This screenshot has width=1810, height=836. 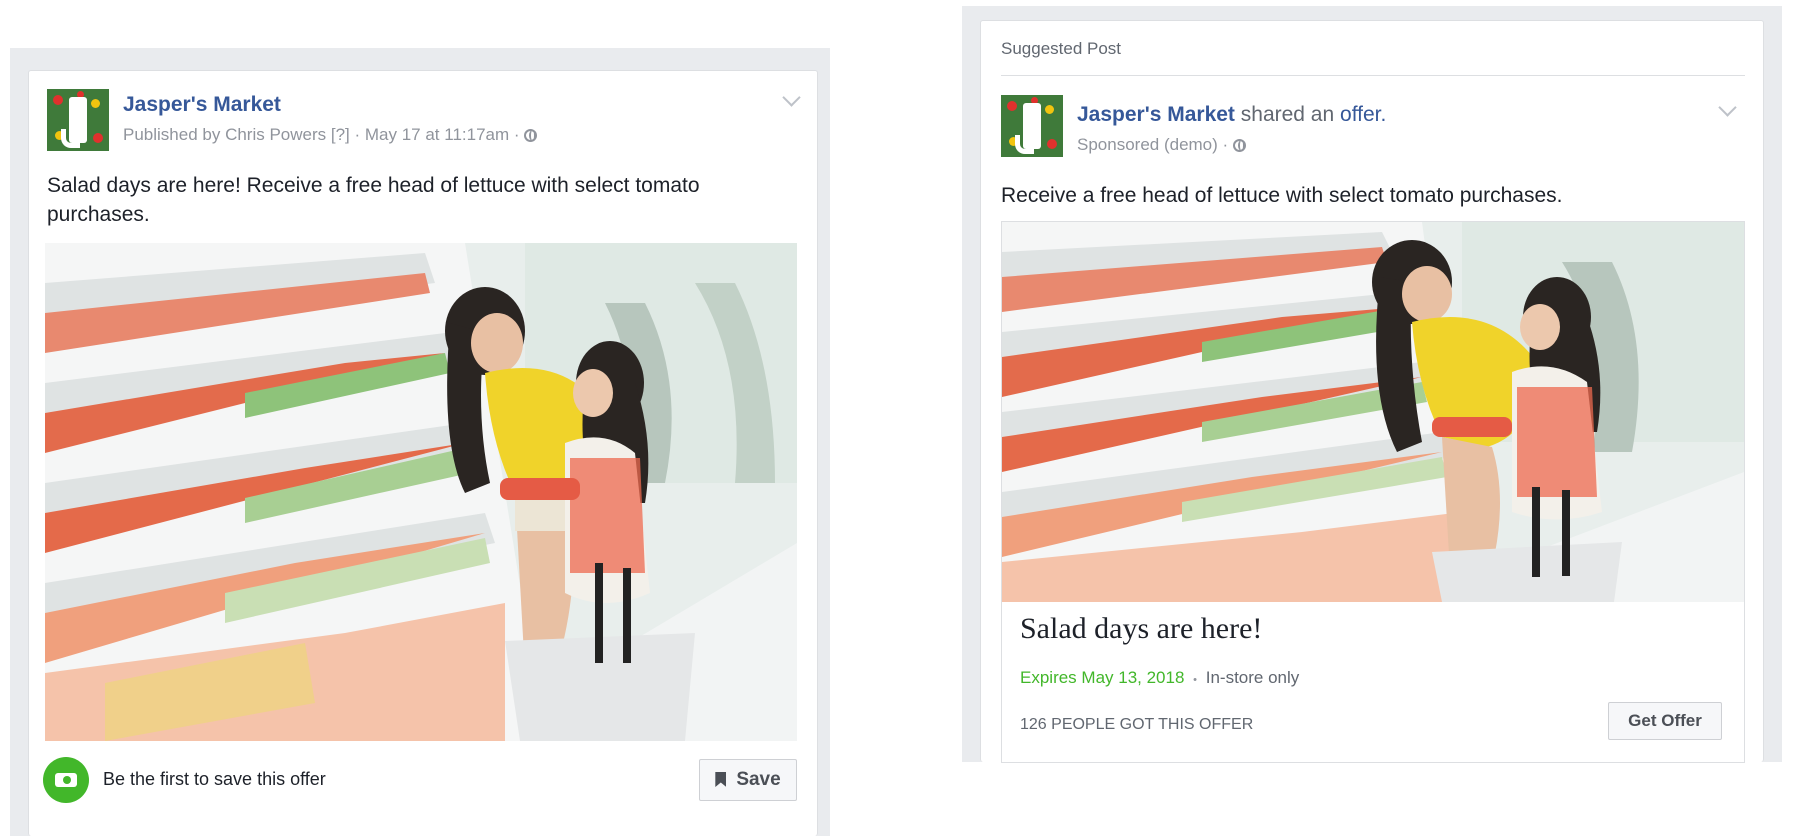 What do you see at coordinates (1137, 724) in the screenshot?
I see `offer-claim-count: 126 PEOPLE GOT THIS OFFER` at bounding box center [1137, 724].